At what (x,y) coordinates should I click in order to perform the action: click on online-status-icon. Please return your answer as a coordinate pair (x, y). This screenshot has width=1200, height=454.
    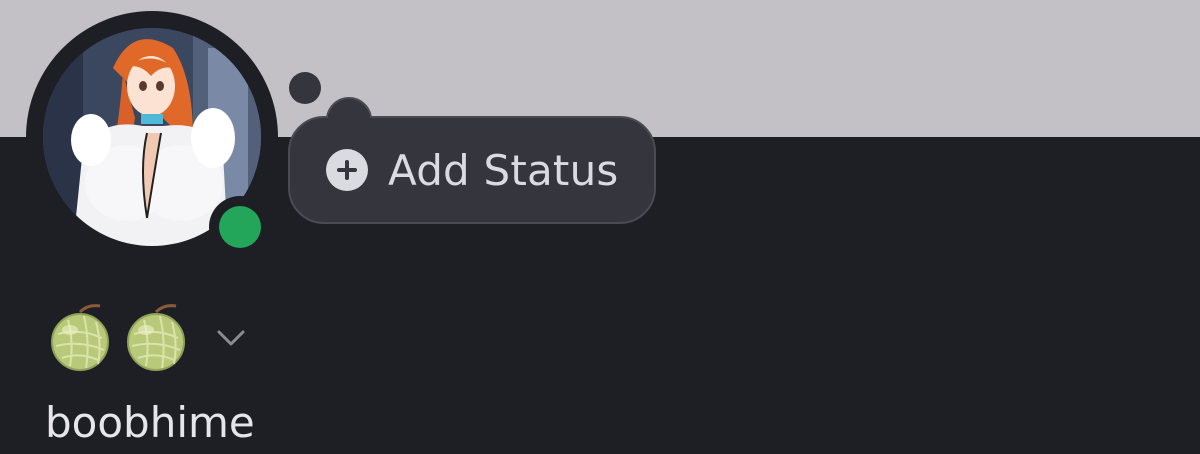
    Looking at the image, I should click on (240, 227).